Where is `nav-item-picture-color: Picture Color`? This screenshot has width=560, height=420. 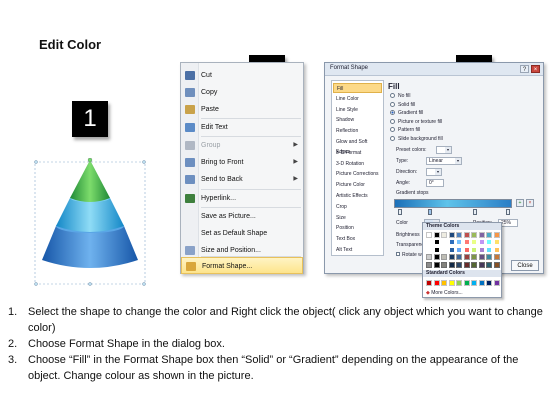 nav-item-picture-color: Picture Color is located at coordinates (357, 185).